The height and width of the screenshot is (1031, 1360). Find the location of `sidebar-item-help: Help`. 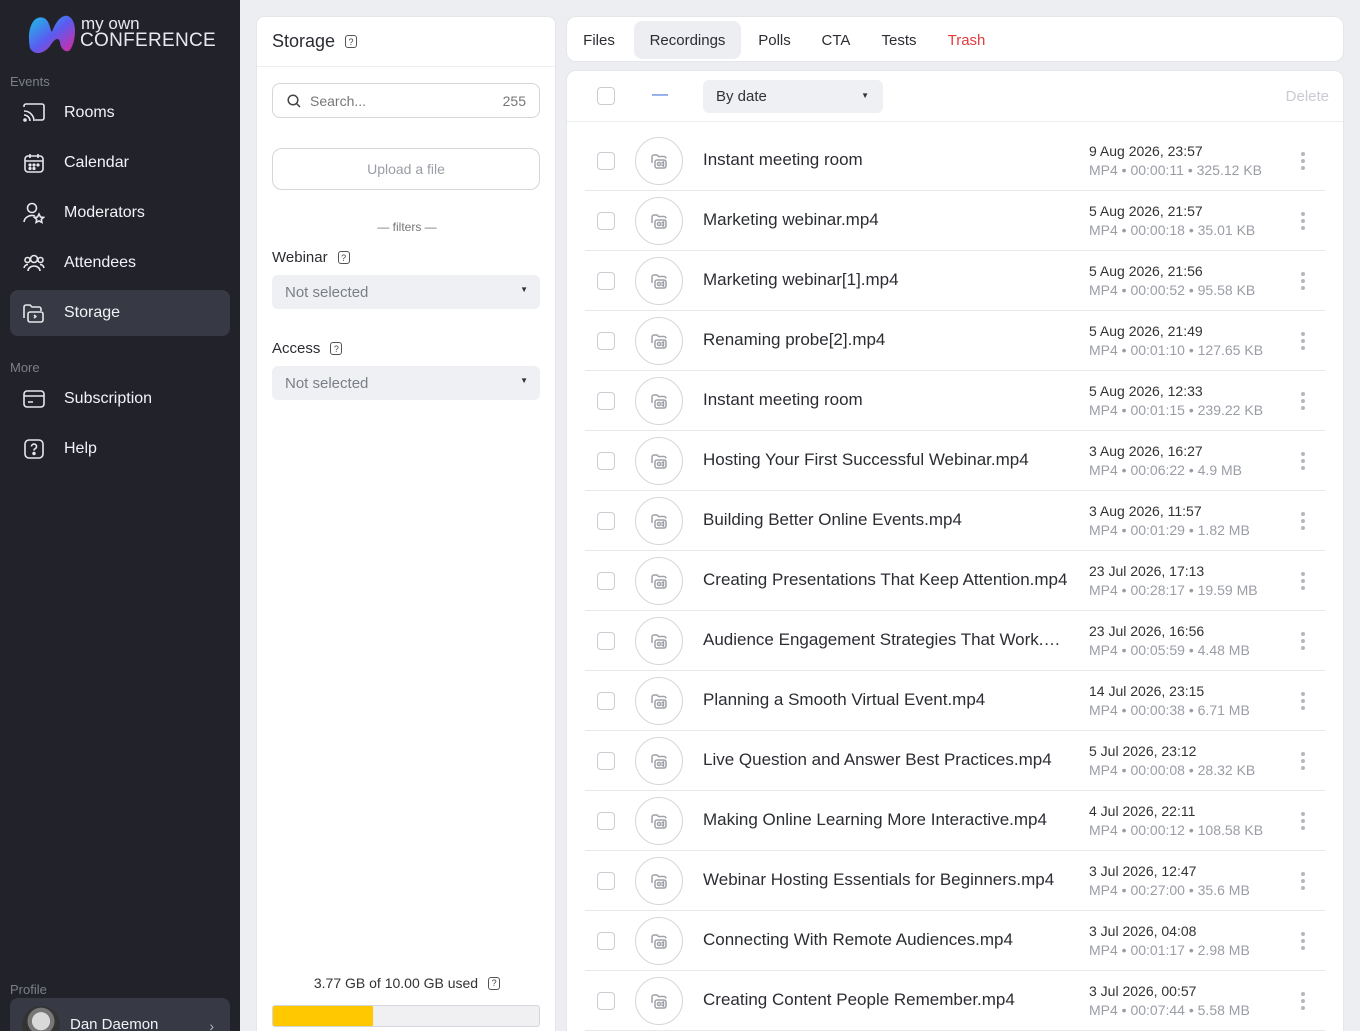

sidebar-item-help: Help is located at coordinates (120, 449).